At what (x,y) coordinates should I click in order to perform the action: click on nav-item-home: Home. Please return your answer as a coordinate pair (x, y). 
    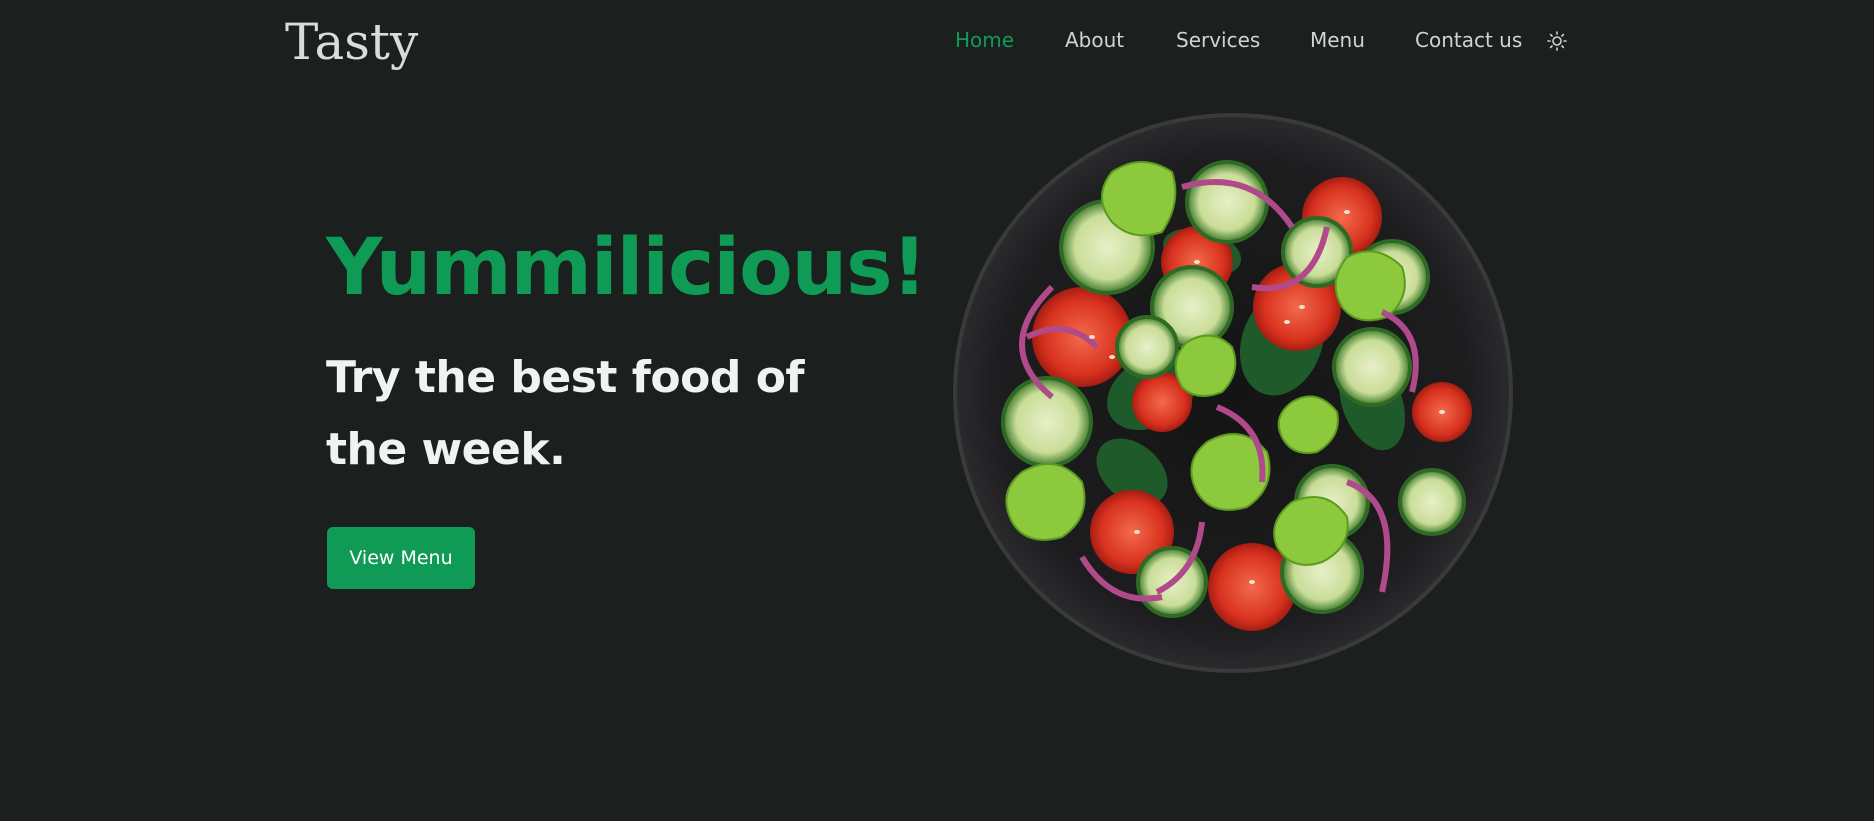
    Looking at the image, I should click on (984, 40).